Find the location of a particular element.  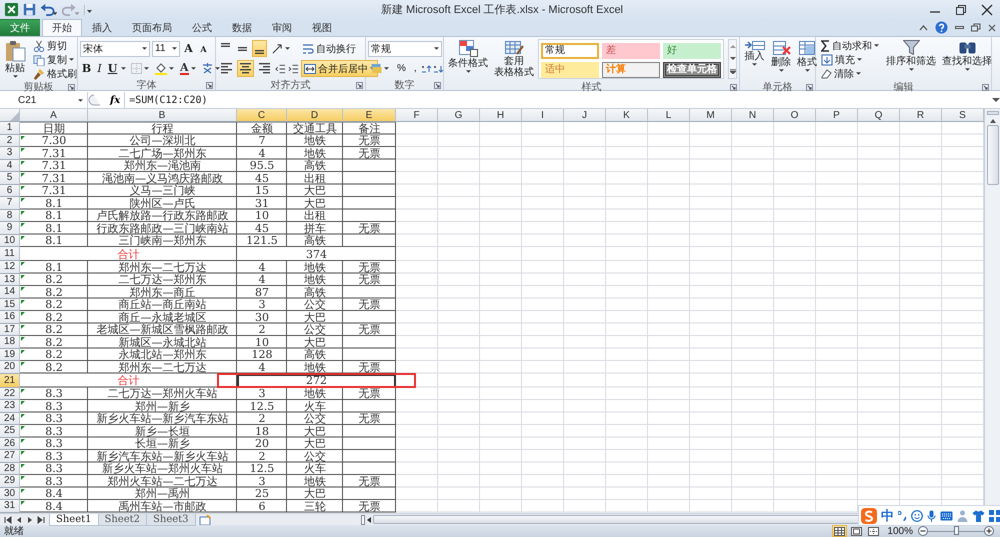

table-cell: 地铁 is located at coordinates (315, 481).